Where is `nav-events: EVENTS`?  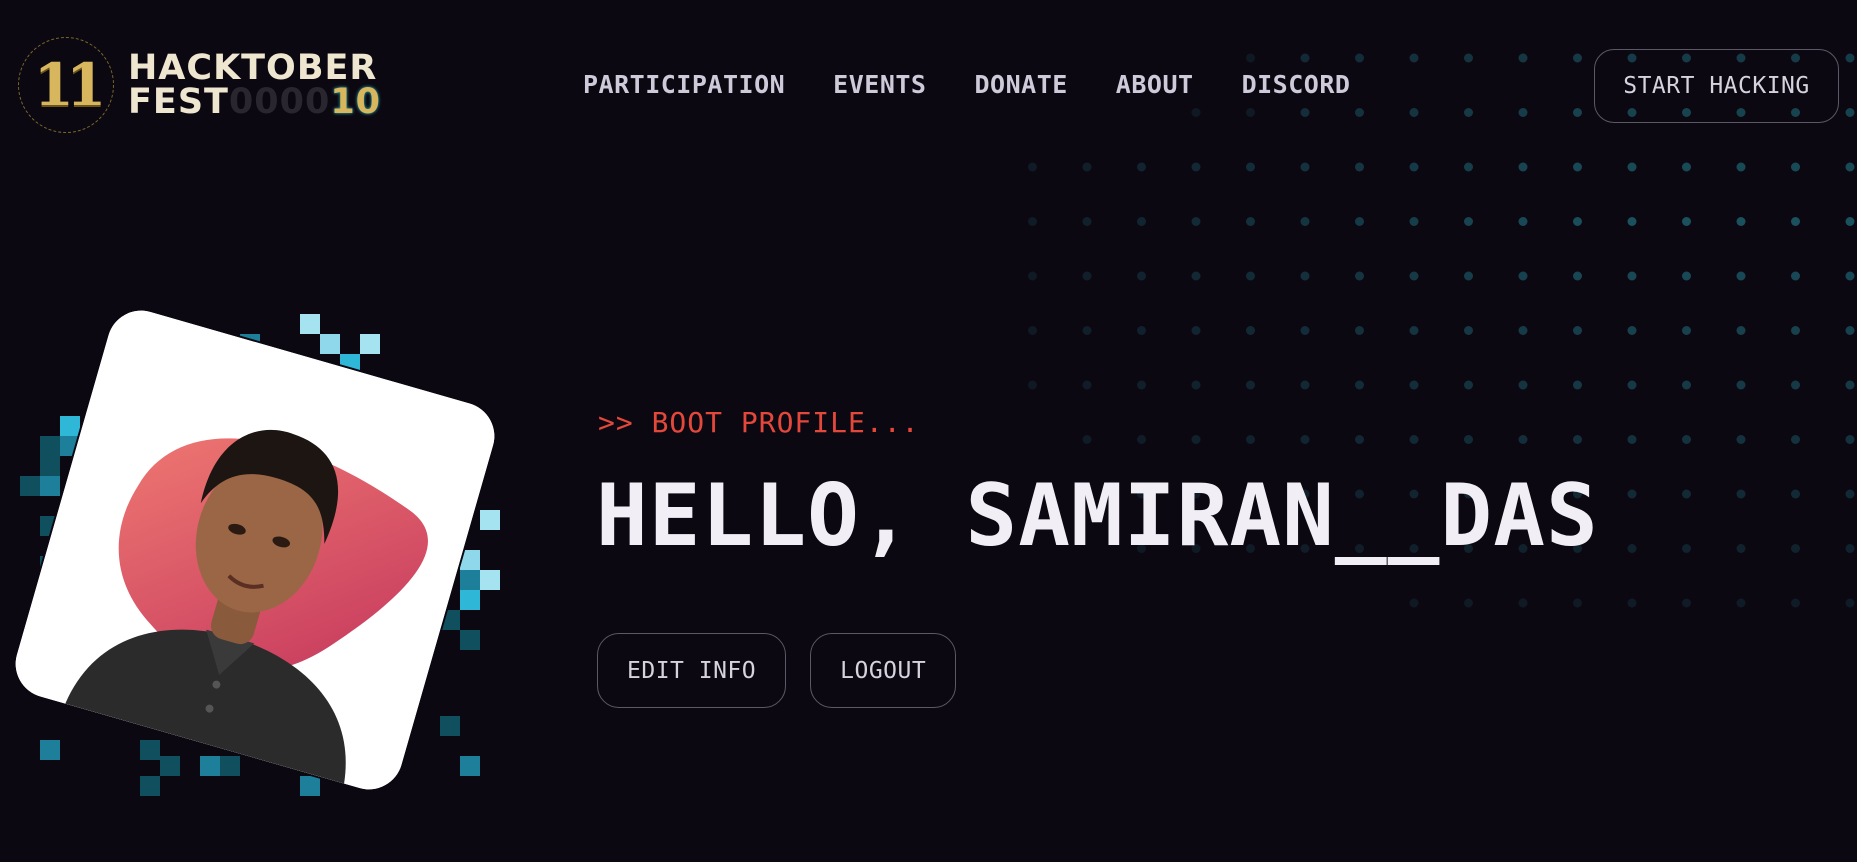 nav-events: EVENTS is located at coordinates (879, 84).